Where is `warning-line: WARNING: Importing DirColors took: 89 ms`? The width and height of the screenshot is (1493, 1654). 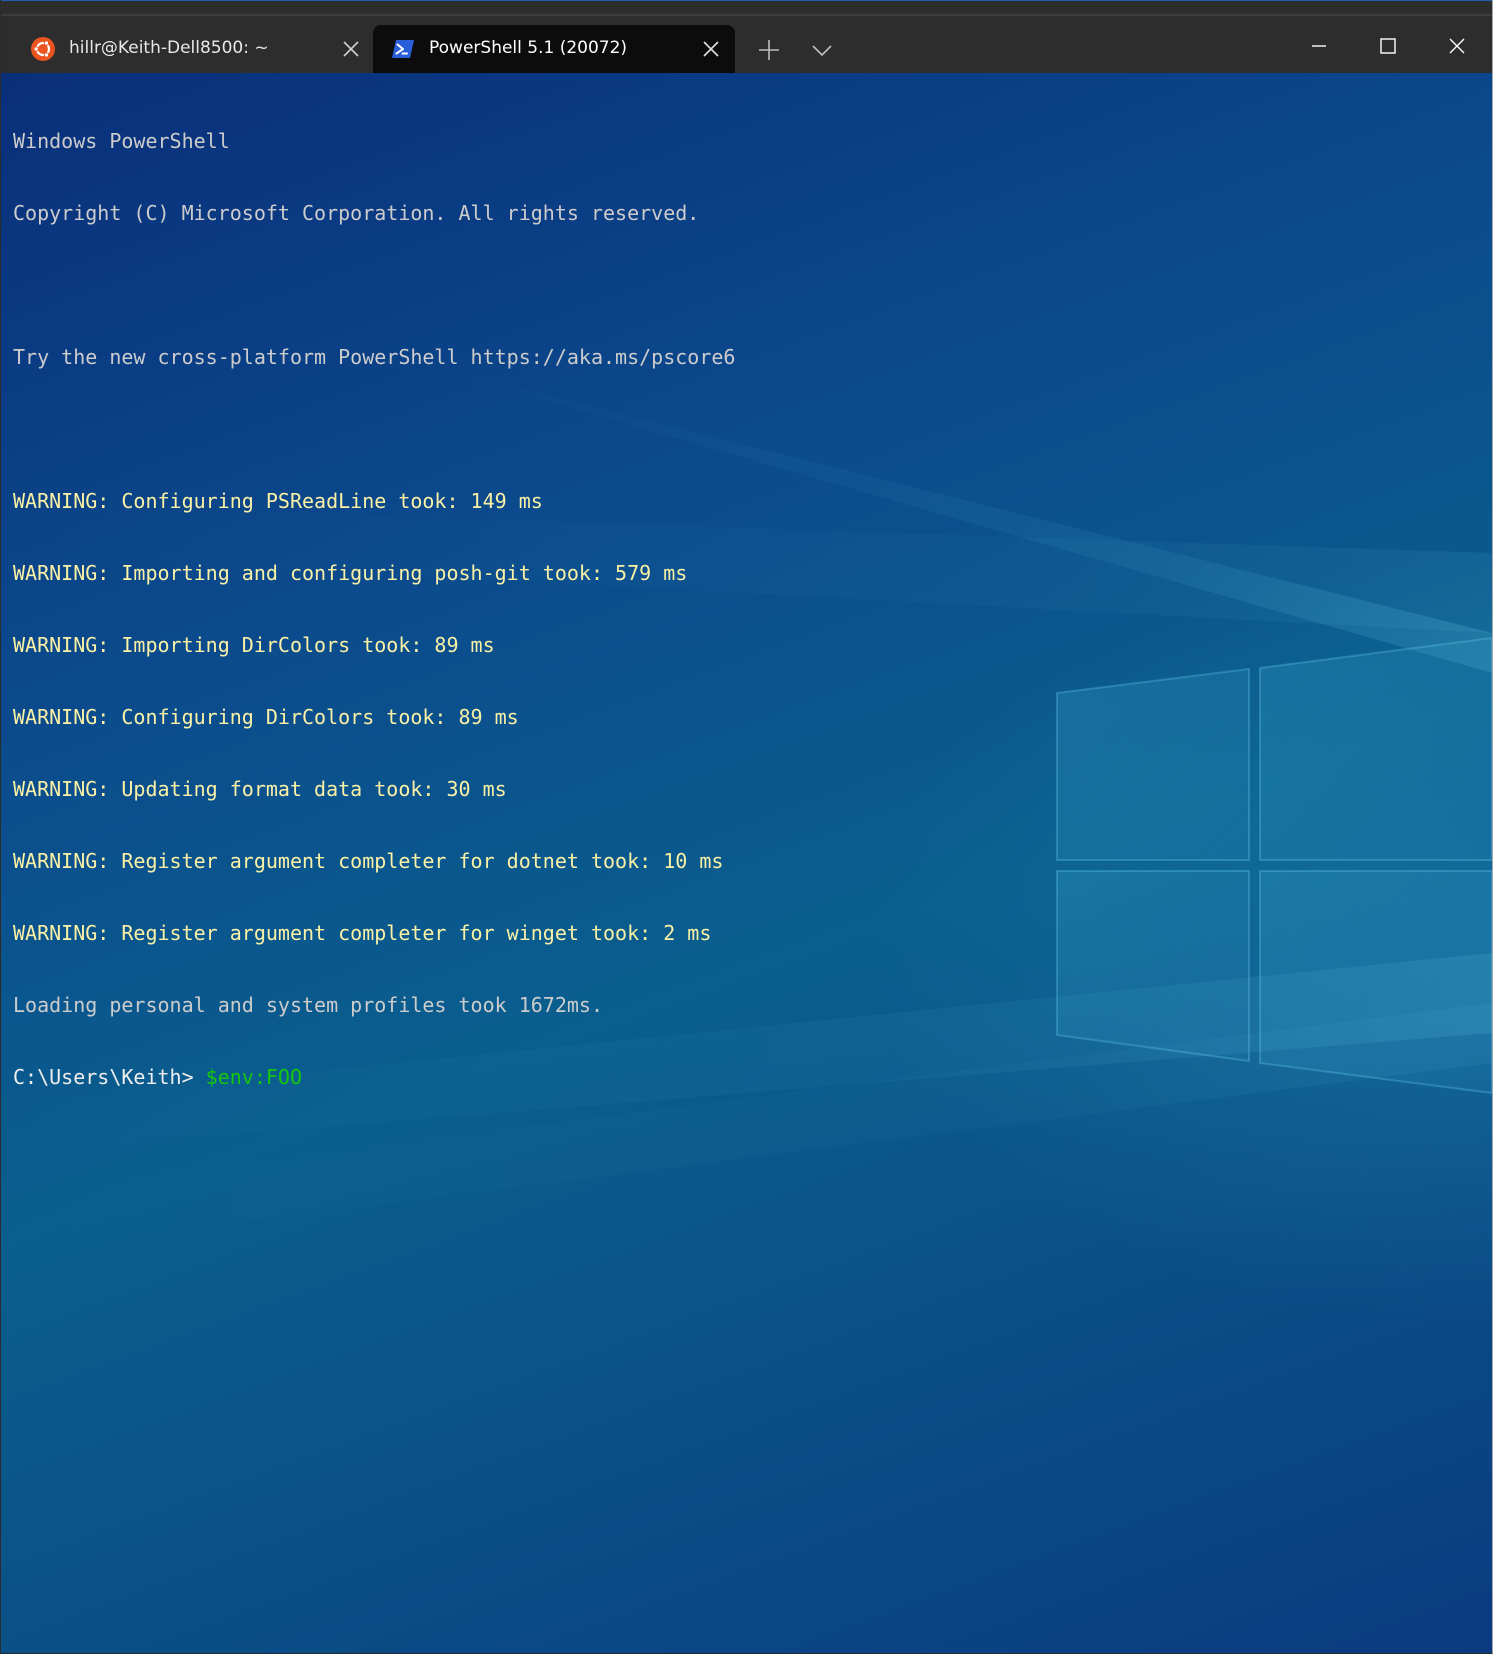 warning-line: WARNING: Importing DirColors took: 89 ms is located at coordinates (254, 645).